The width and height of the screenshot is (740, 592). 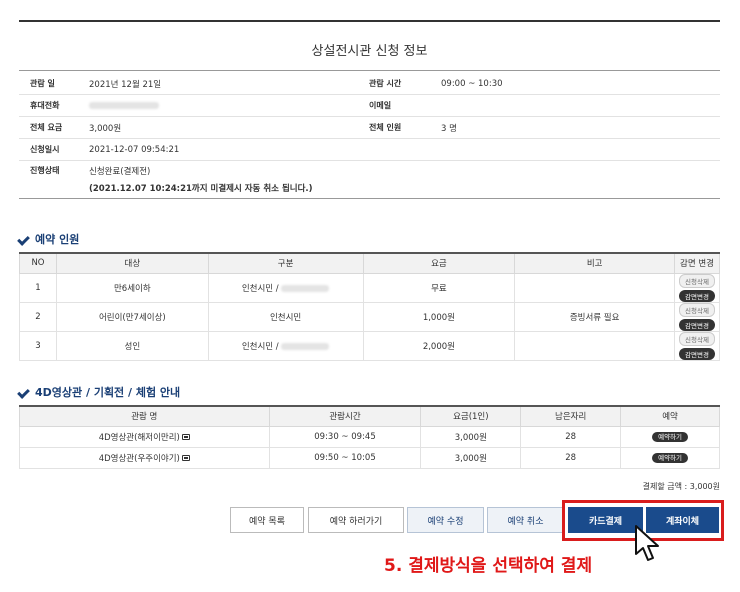 What do you see at coordinates (120, 172) in the screenshot?
I see `status-value: 신청완료(결제전)` at bounding box center [120, 172].